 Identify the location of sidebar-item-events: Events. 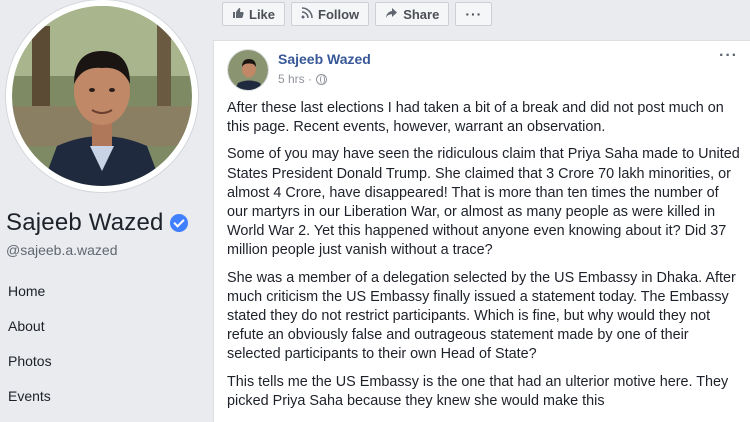
(30, 404).